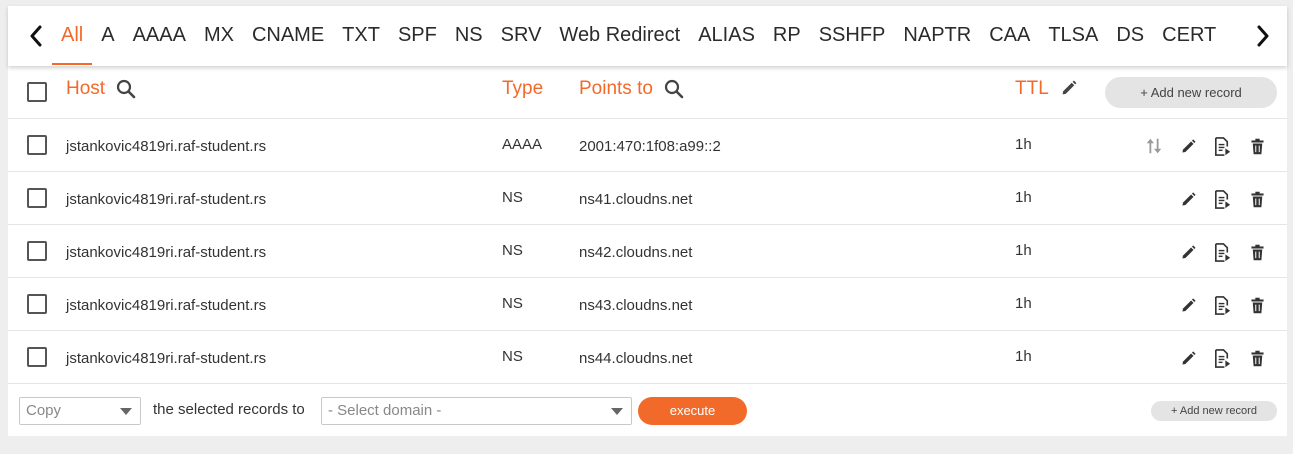 The height and width of the screenshot is (454, 1293). Describe the element at coordinates (636, 252) in the screenshot. I see `record-points-to: ns42.cloudns.net` at that location.